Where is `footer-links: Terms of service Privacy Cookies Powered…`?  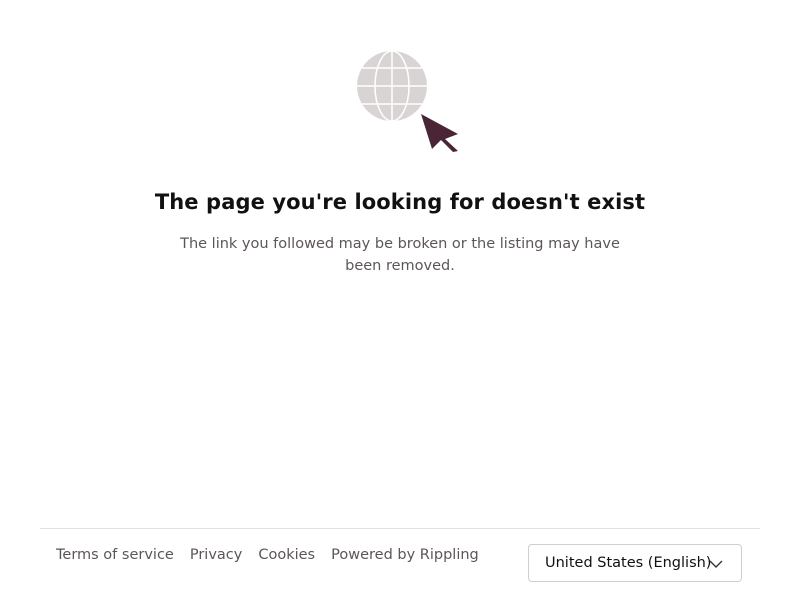 footer-links: Terms of service Privacy Cookies Powered… is located at coordinates (267, 555).